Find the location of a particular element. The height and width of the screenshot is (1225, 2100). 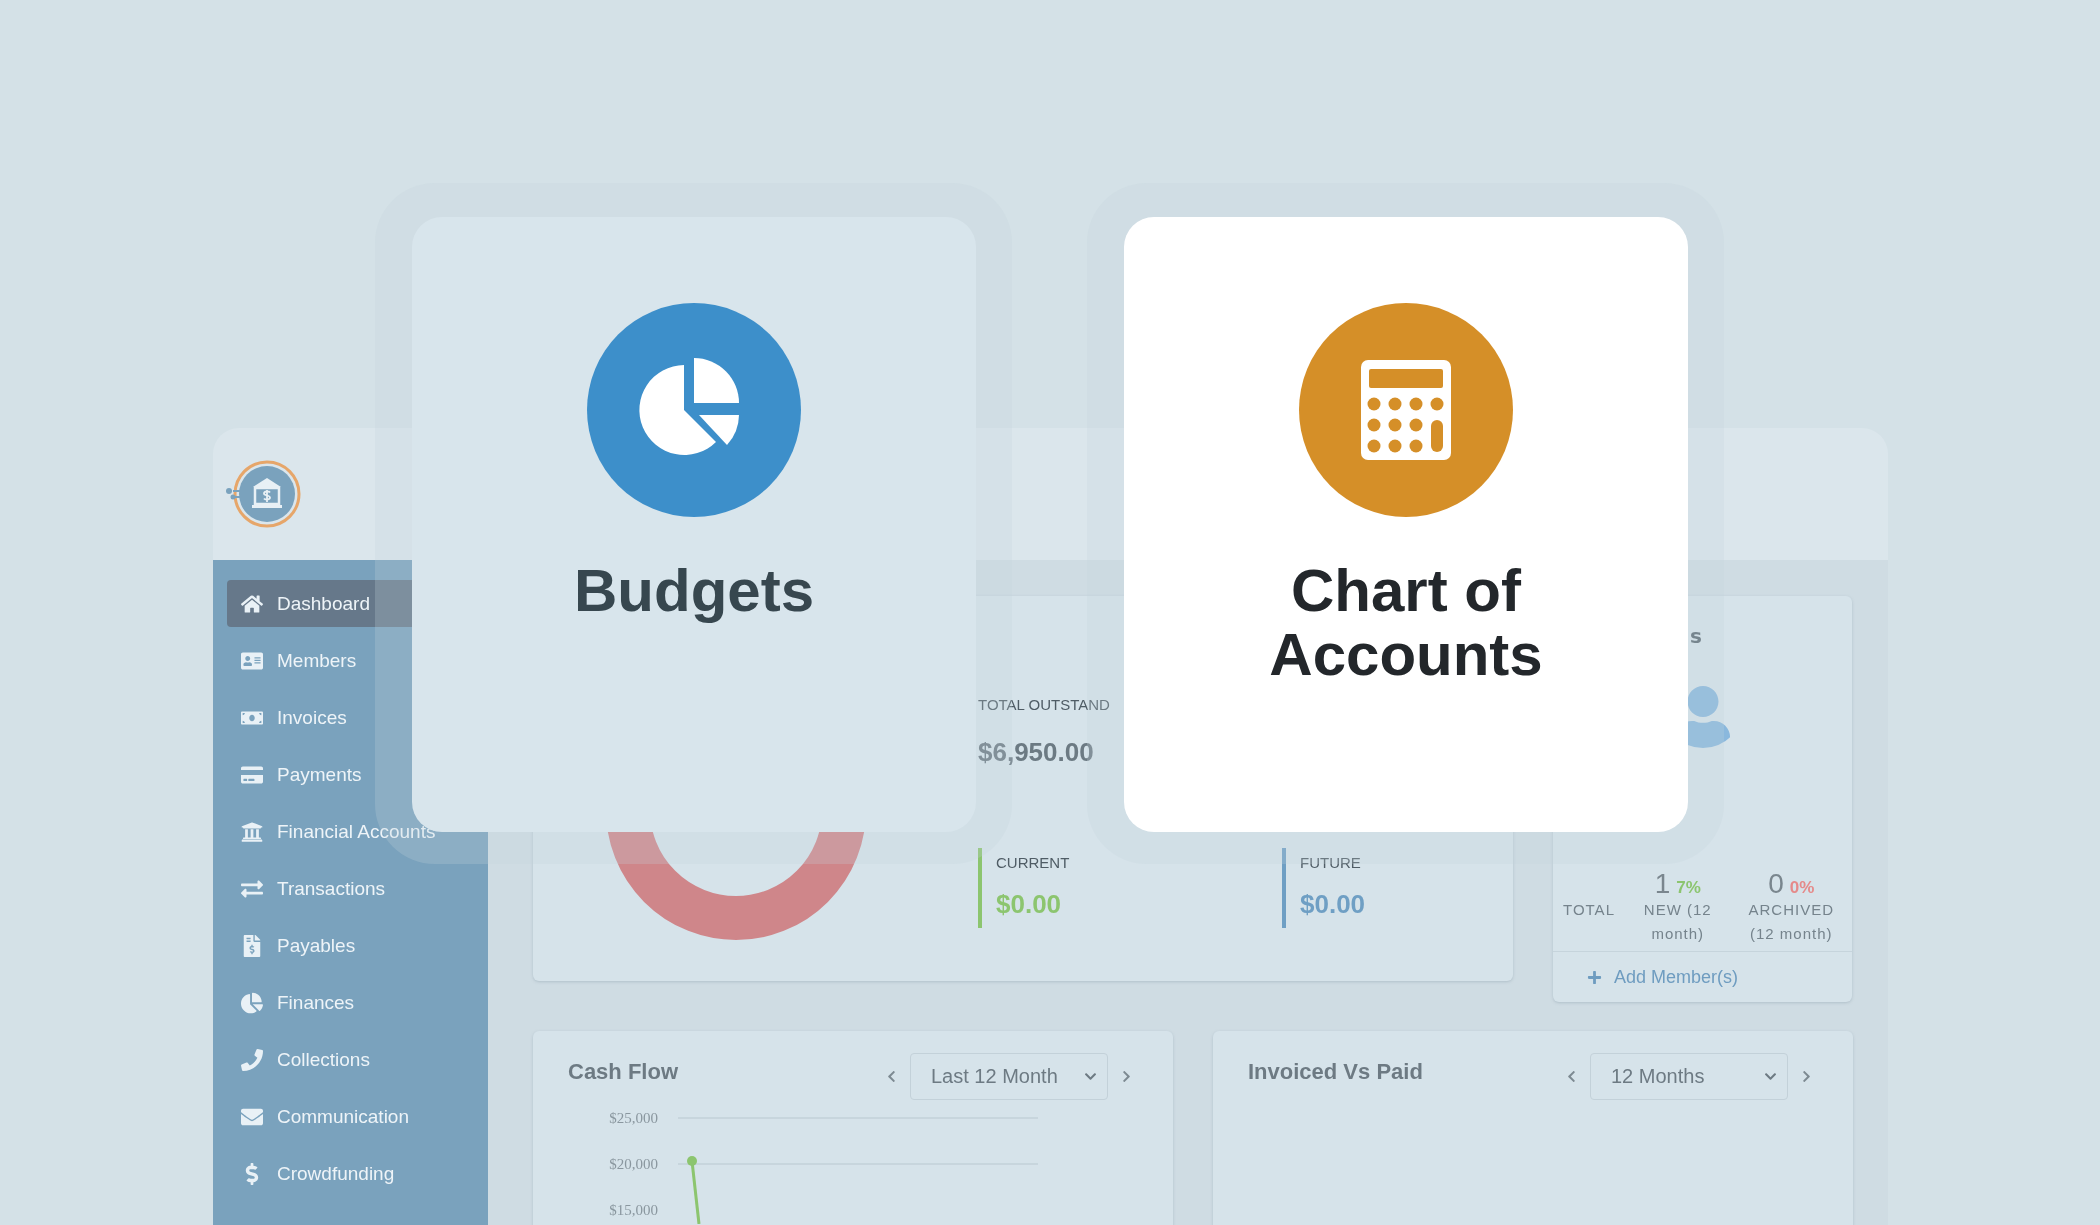

period-dropdown: Last 12 Month is located at coordinates (1009, 1076).